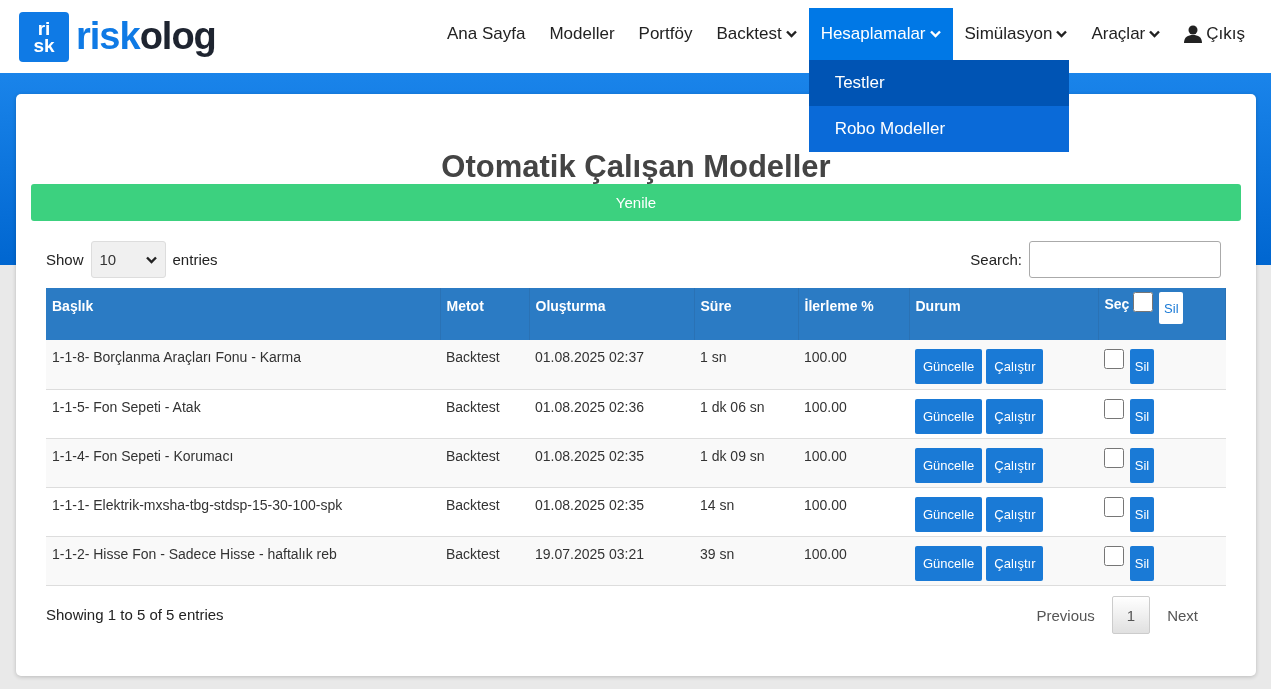  Describe the element at coordinates (746, 462) in the screenshot. I see `table-cell: 1 dk 09 sn` at that location.